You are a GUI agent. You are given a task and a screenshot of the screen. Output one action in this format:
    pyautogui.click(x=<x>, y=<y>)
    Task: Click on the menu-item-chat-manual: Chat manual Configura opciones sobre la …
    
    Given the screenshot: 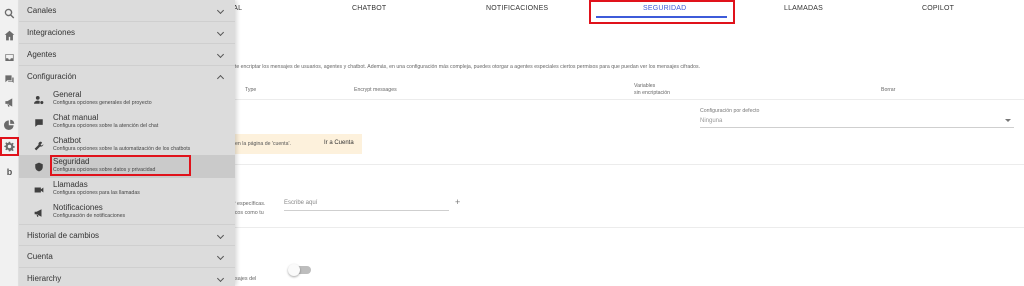 What is the action you would take?
    pyautogui.click(x=127, y=122)
    